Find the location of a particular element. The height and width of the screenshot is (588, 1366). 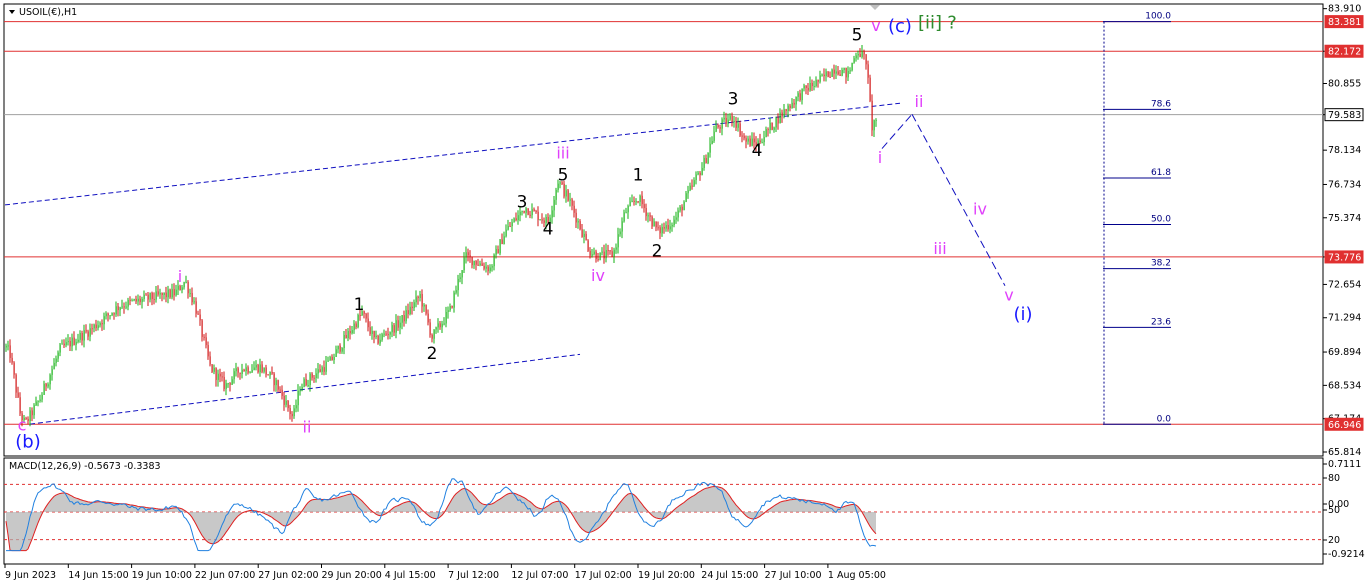

fib-level-label: 23.6 is located at coordinates (1161, 322).